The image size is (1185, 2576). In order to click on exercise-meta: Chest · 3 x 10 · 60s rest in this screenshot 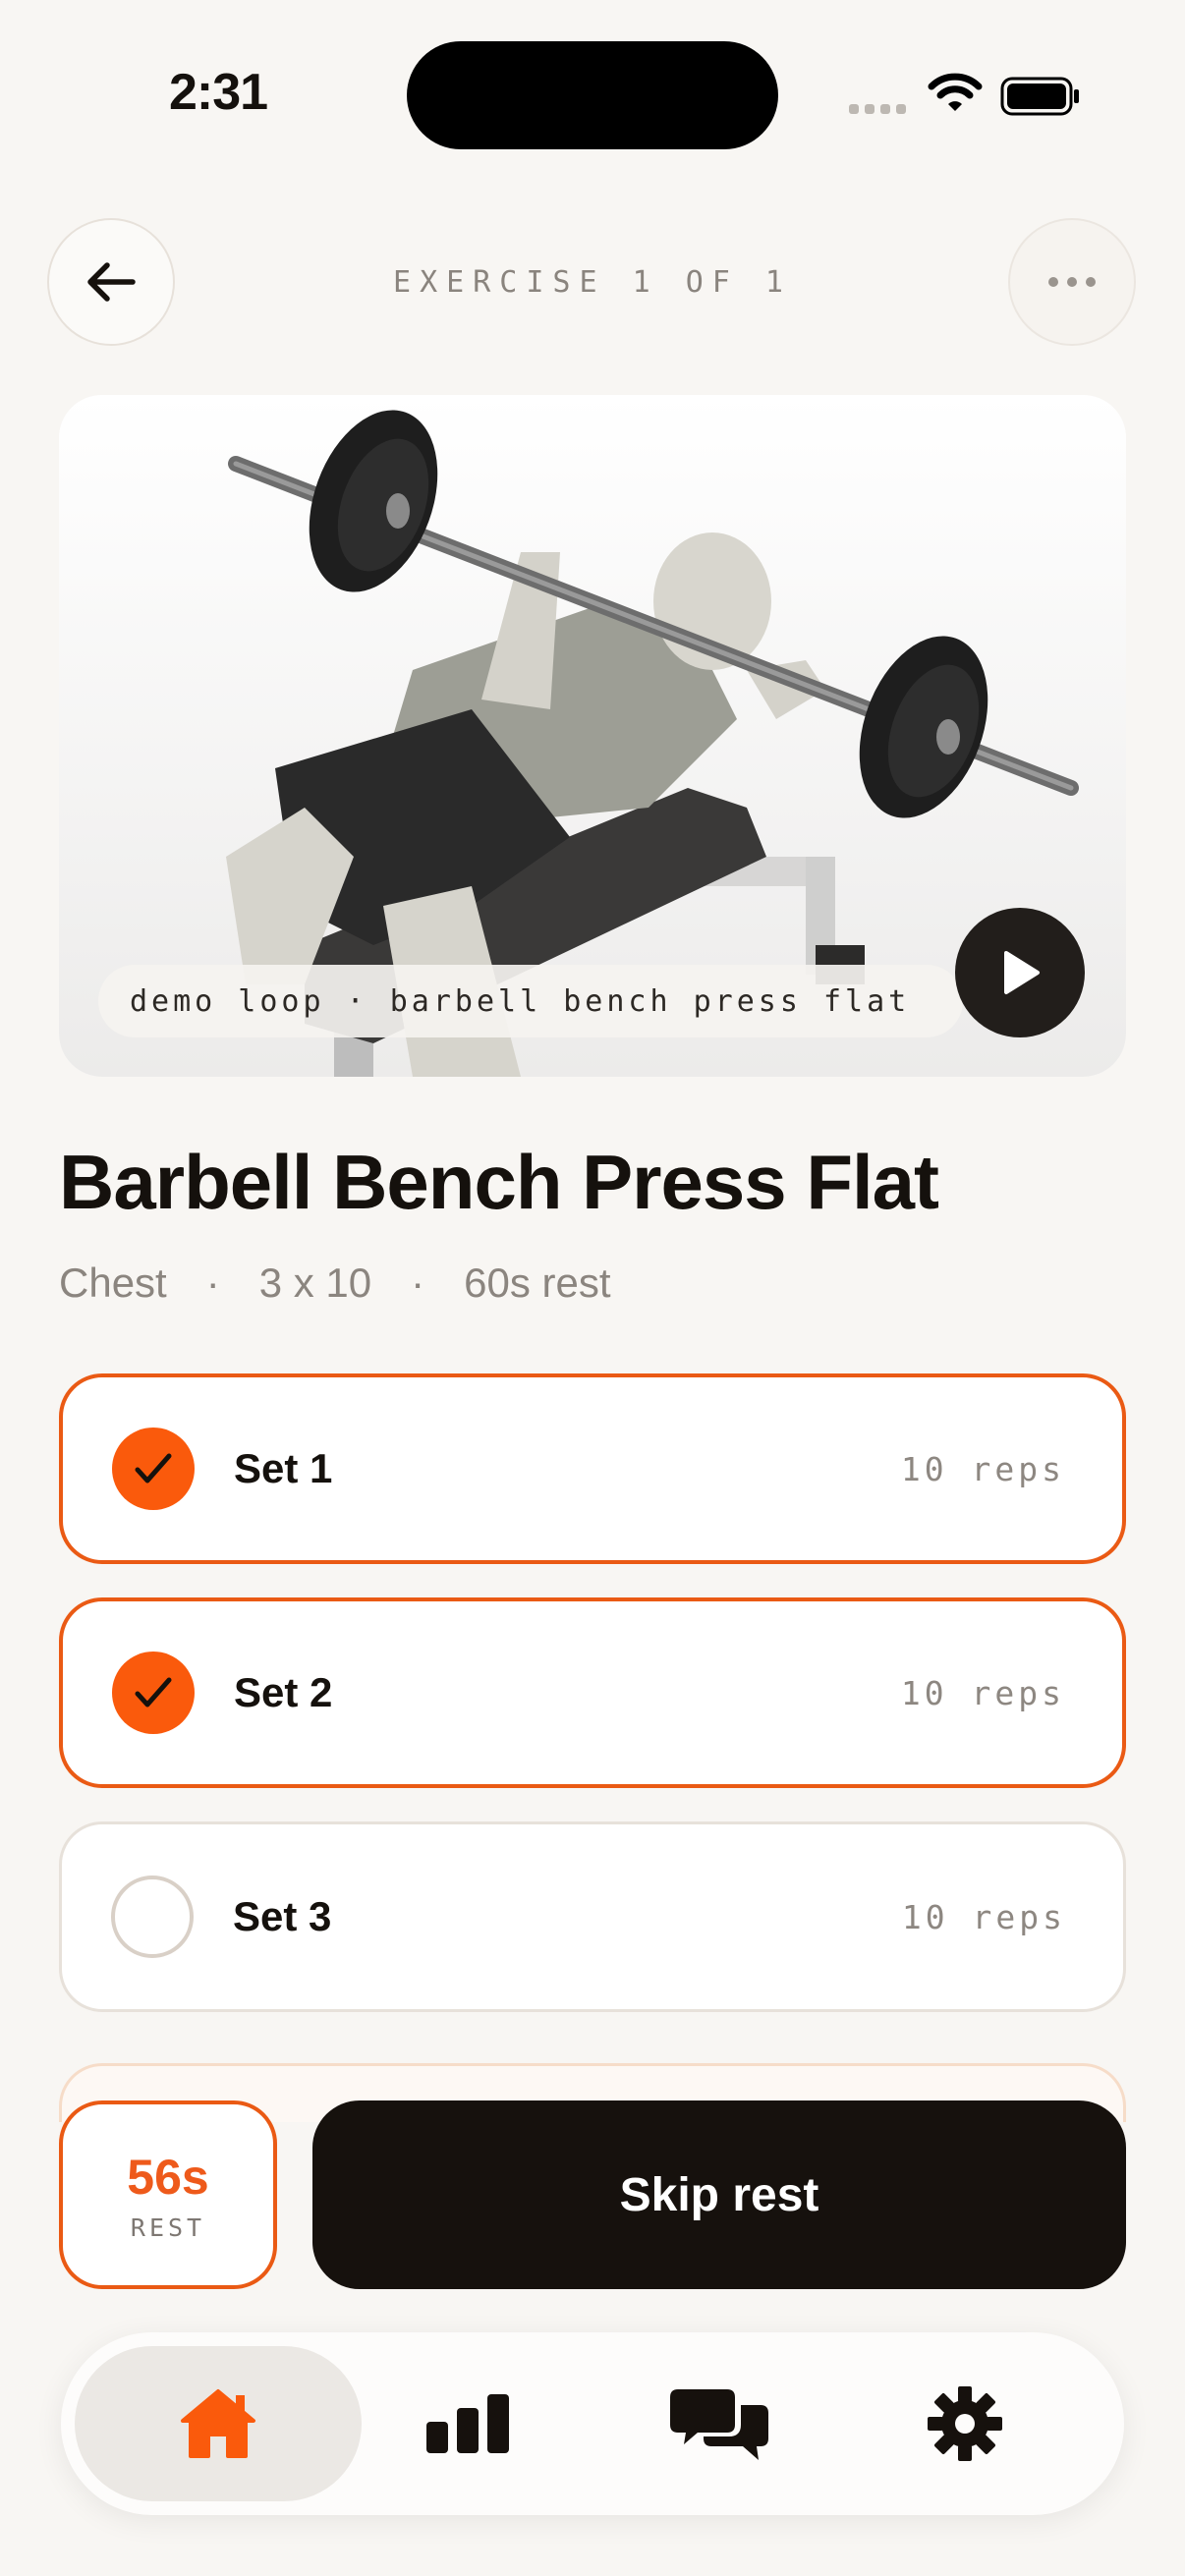, I will do `click(335, 1283)`.